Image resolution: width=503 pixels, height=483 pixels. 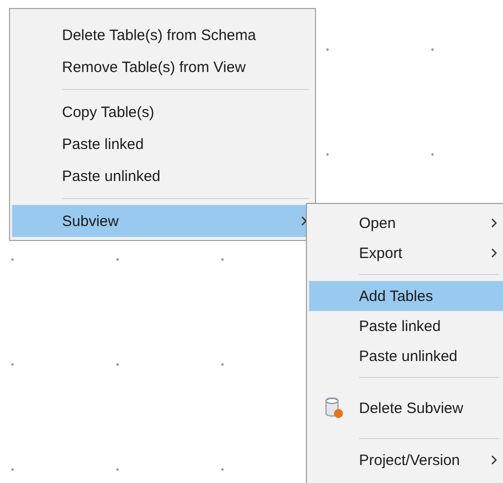 I want to click on menu-item: Copy Table(s), so click(x=162, y=112).